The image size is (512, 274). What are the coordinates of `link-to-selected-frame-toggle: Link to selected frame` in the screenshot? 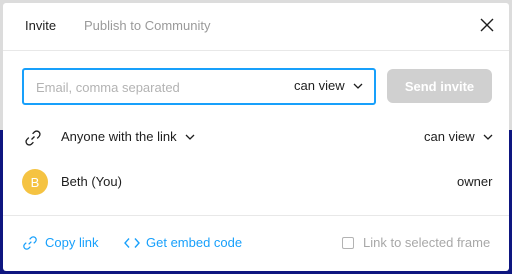 It's located at (416, 243).